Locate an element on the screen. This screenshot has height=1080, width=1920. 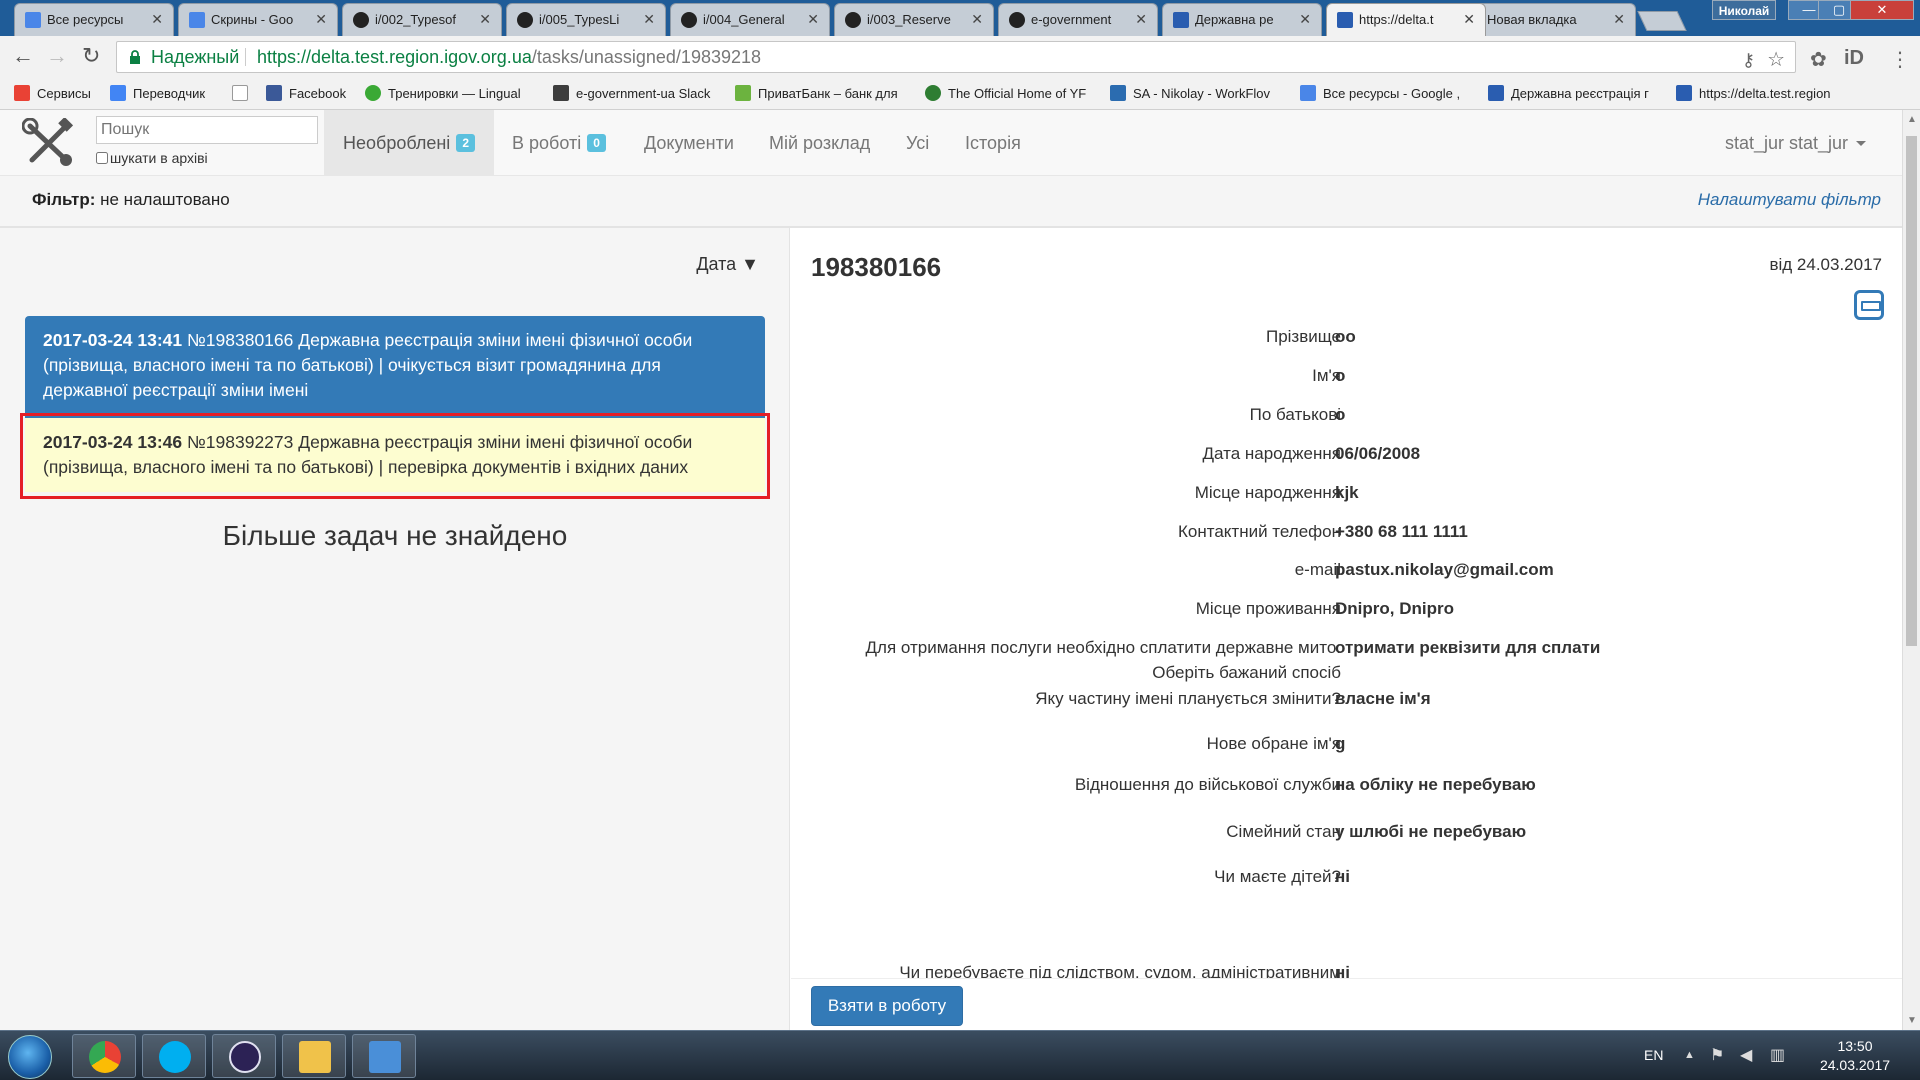
yf-icon is located at coordinates (933, 93).